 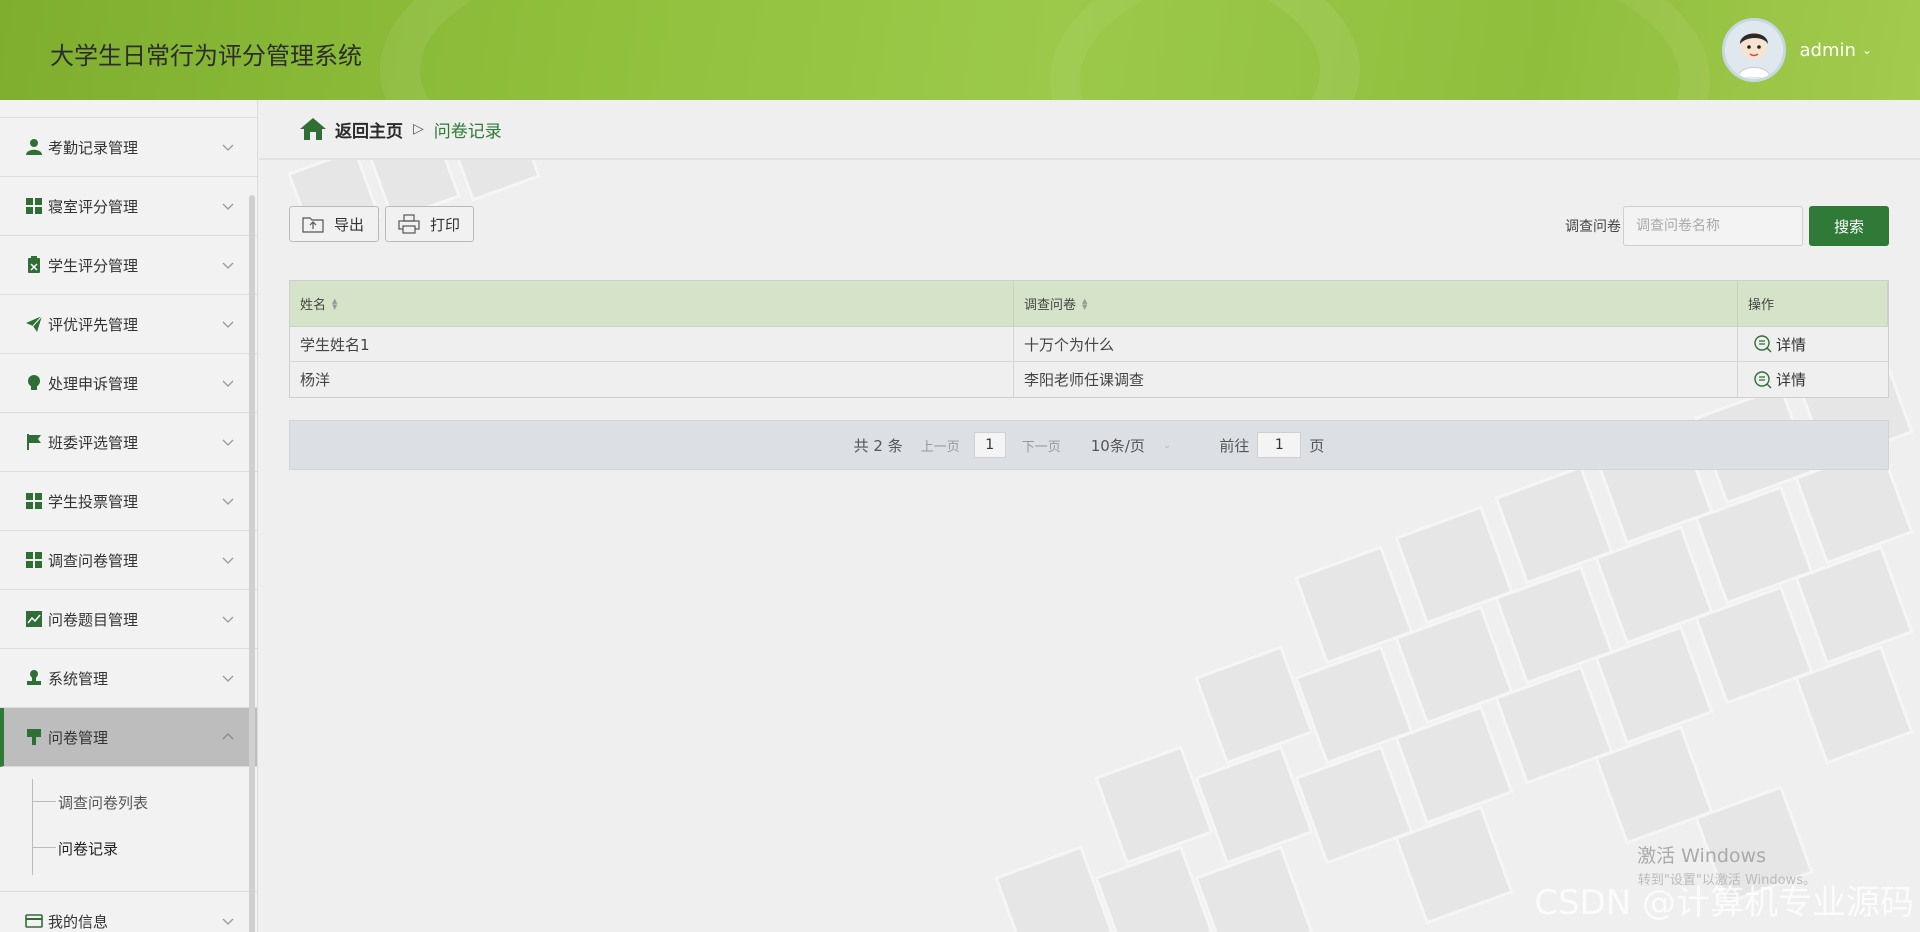 I want to click on submenu-item-survey-list: 调查问卷列表, so click(x=128, y=802).